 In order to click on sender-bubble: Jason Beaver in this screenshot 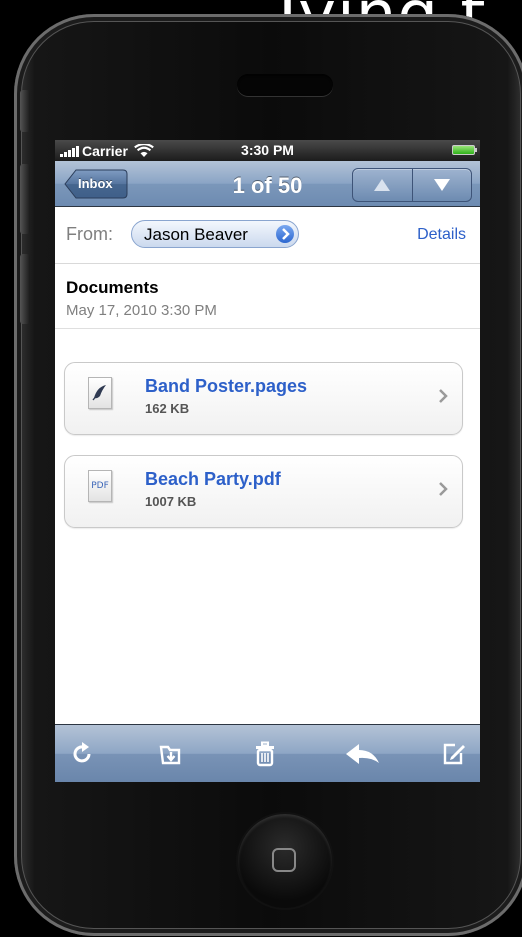, I will do `click(215, 234)`.